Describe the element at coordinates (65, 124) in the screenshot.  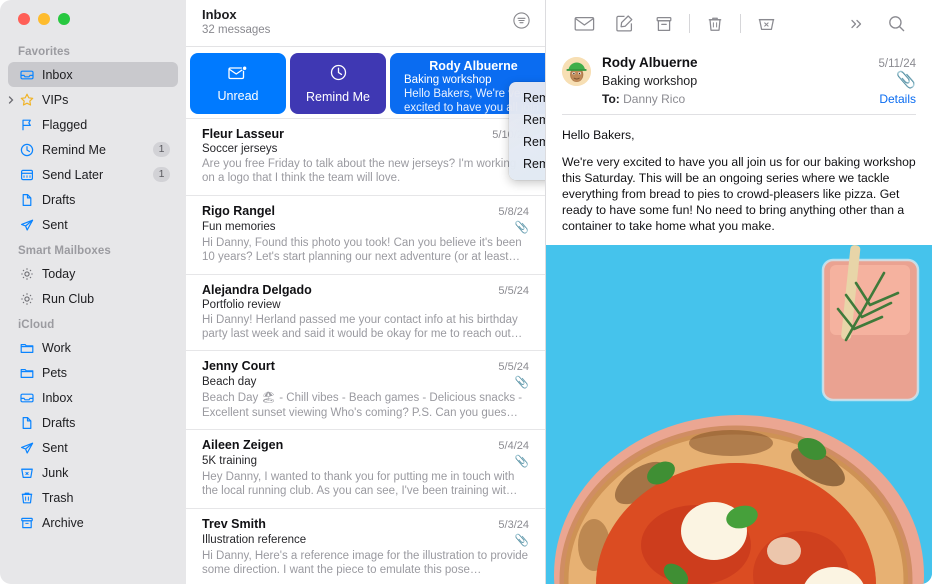
I see `sidebar-item-label: Flagged` at that location.